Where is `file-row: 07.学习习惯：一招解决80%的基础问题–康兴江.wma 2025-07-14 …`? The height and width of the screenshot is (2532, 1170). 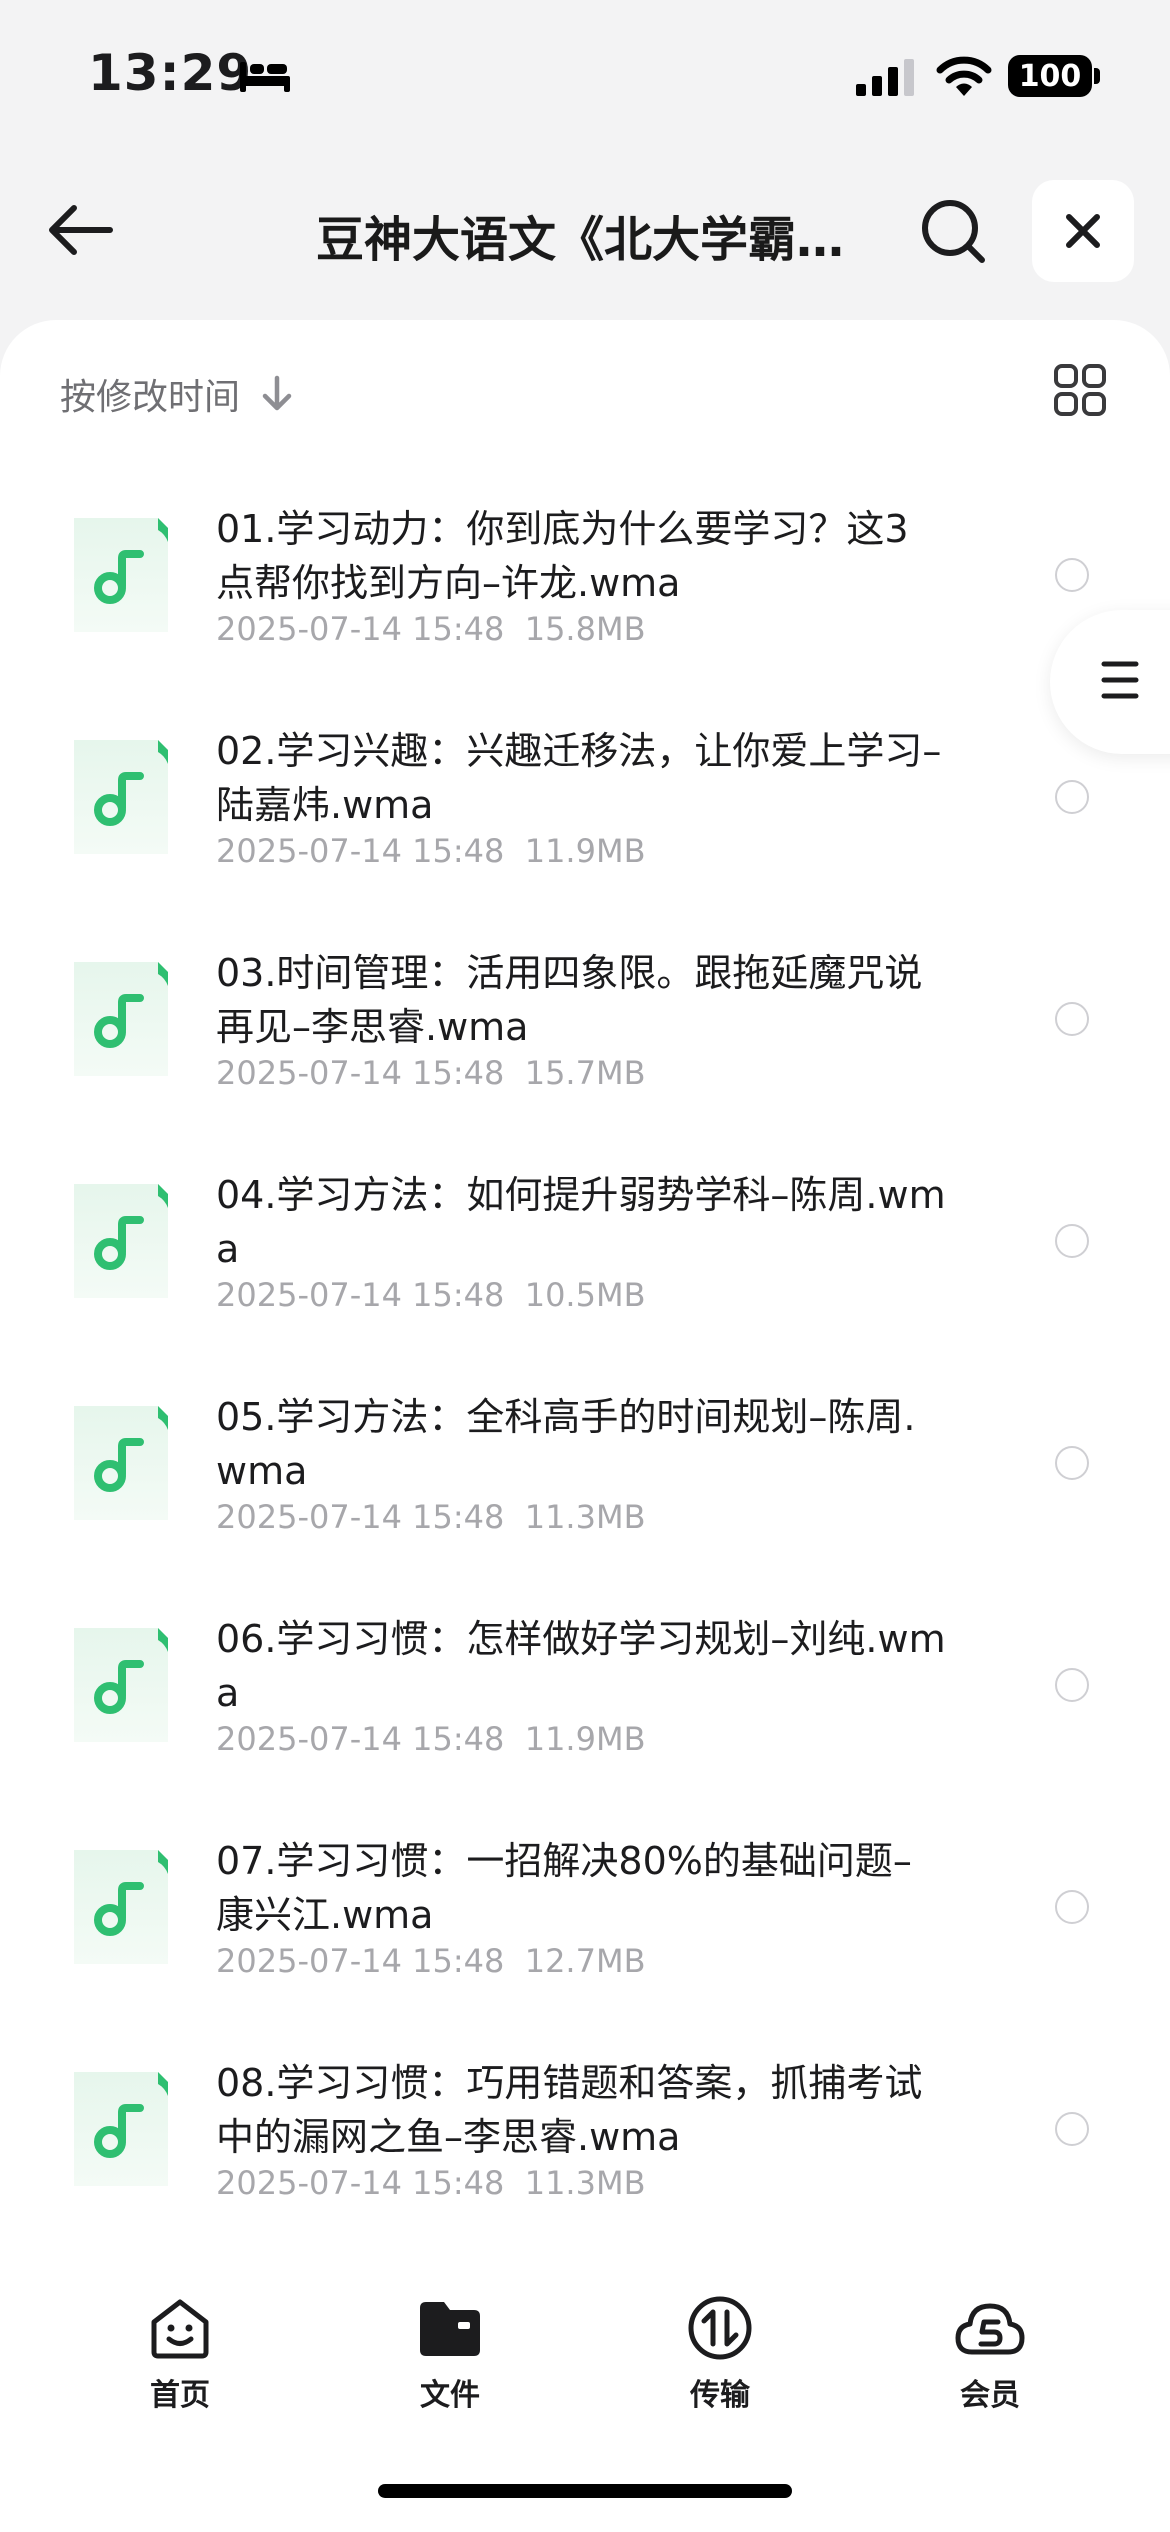 file-row: 07.学习习惯：一招解决80%的基础问题–康兴江.wma 2025-07-14 … is located at coordinates (585, 1923).